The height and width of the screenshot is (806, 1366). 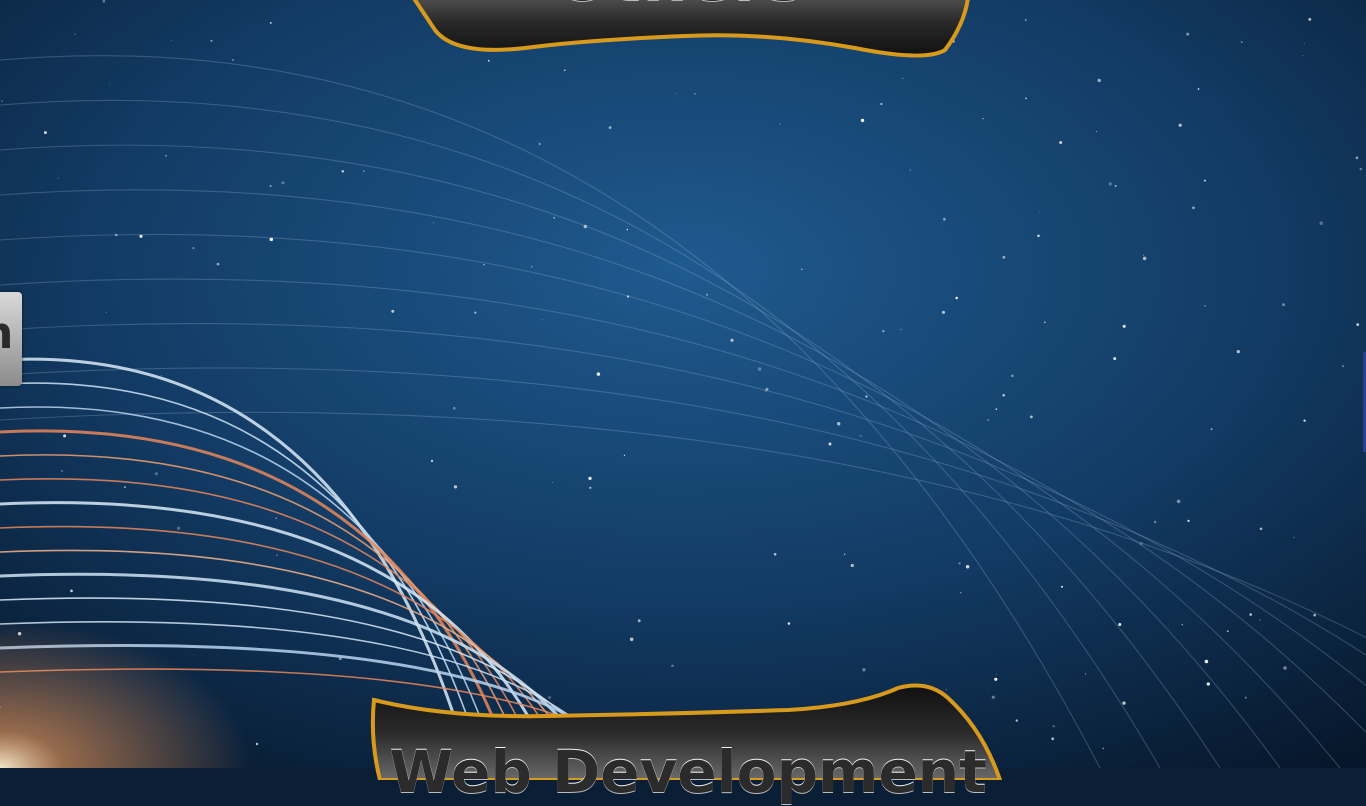 I want to click on top-title-banner: Others, so click(x=680, y=32).